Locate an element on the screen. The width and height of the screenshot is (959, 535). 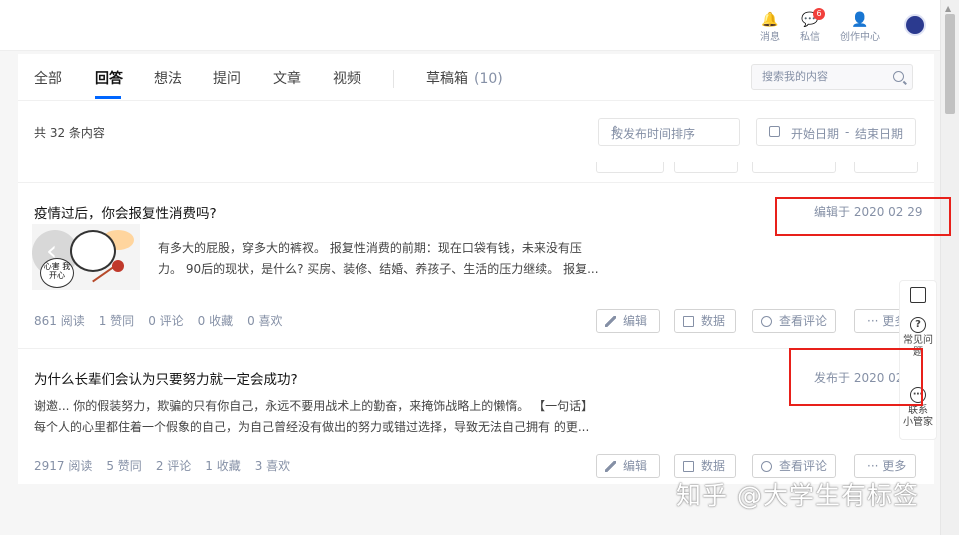
date-range-picker: 开始日期 - 结束日期 is located at coordinates (836, 132).